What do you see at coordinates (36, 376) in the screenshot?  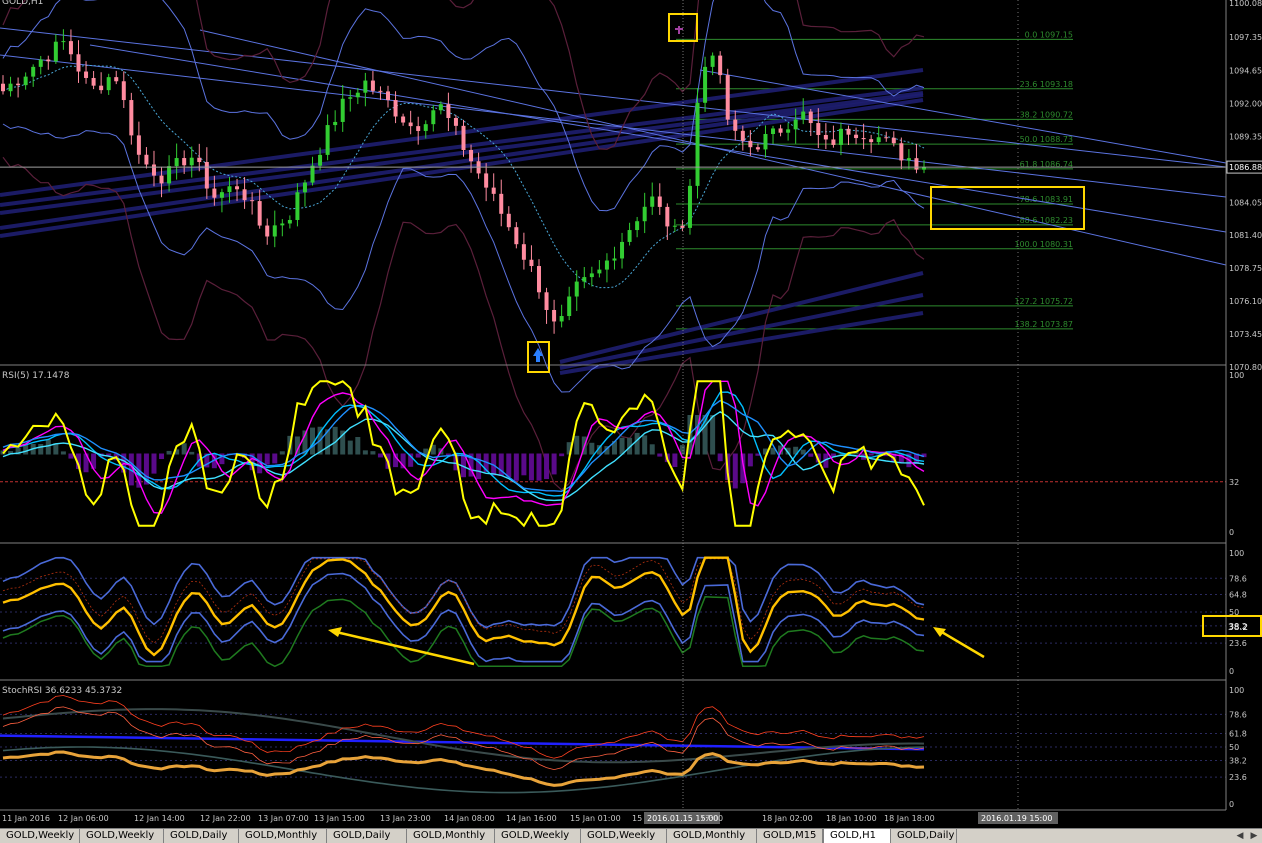 I see `rsi-title-label: RSI(5) 17.1478` at bounding box center [36, 376].